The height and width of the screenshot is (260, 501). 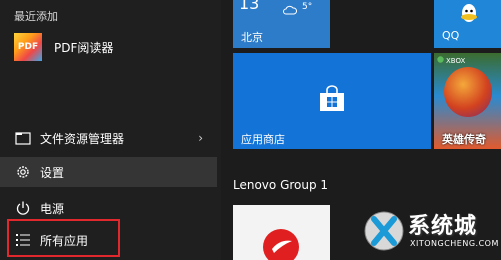 I want to click on xbox-game-tile: XBOX 英雄传奇, so click(x=467, y=101).